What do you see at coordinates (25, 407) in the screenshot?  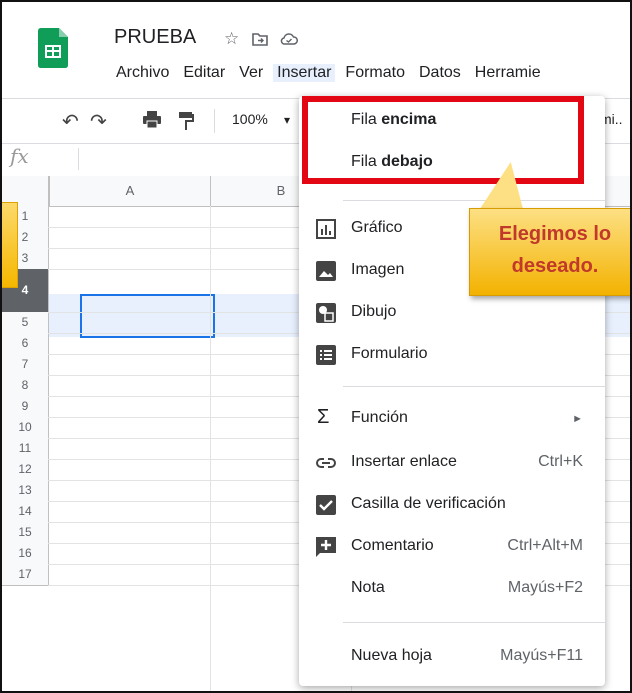 I see `row-header: 9` at bounding box center [25, 407].